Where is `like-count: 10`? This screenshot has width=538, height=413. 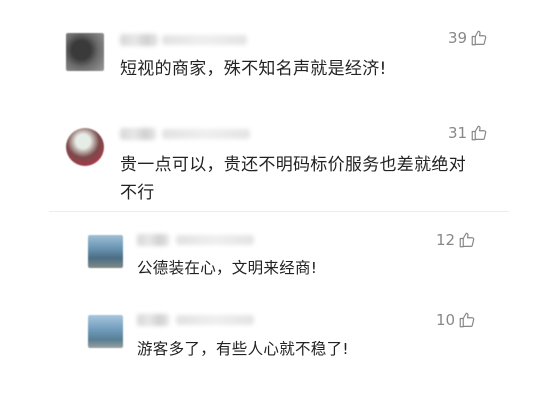 like-count: 10 is located at coordinates (446, 320).